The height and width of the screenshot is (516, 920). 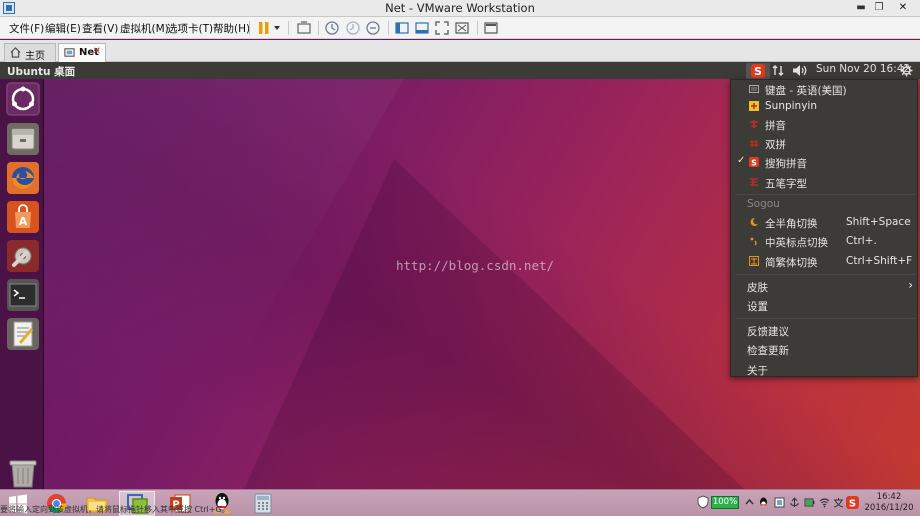 What do you see at coordinates (100, 28) in the screenshot?
I see `menu-view: 查看(V)` at bounding box center [100, 28].